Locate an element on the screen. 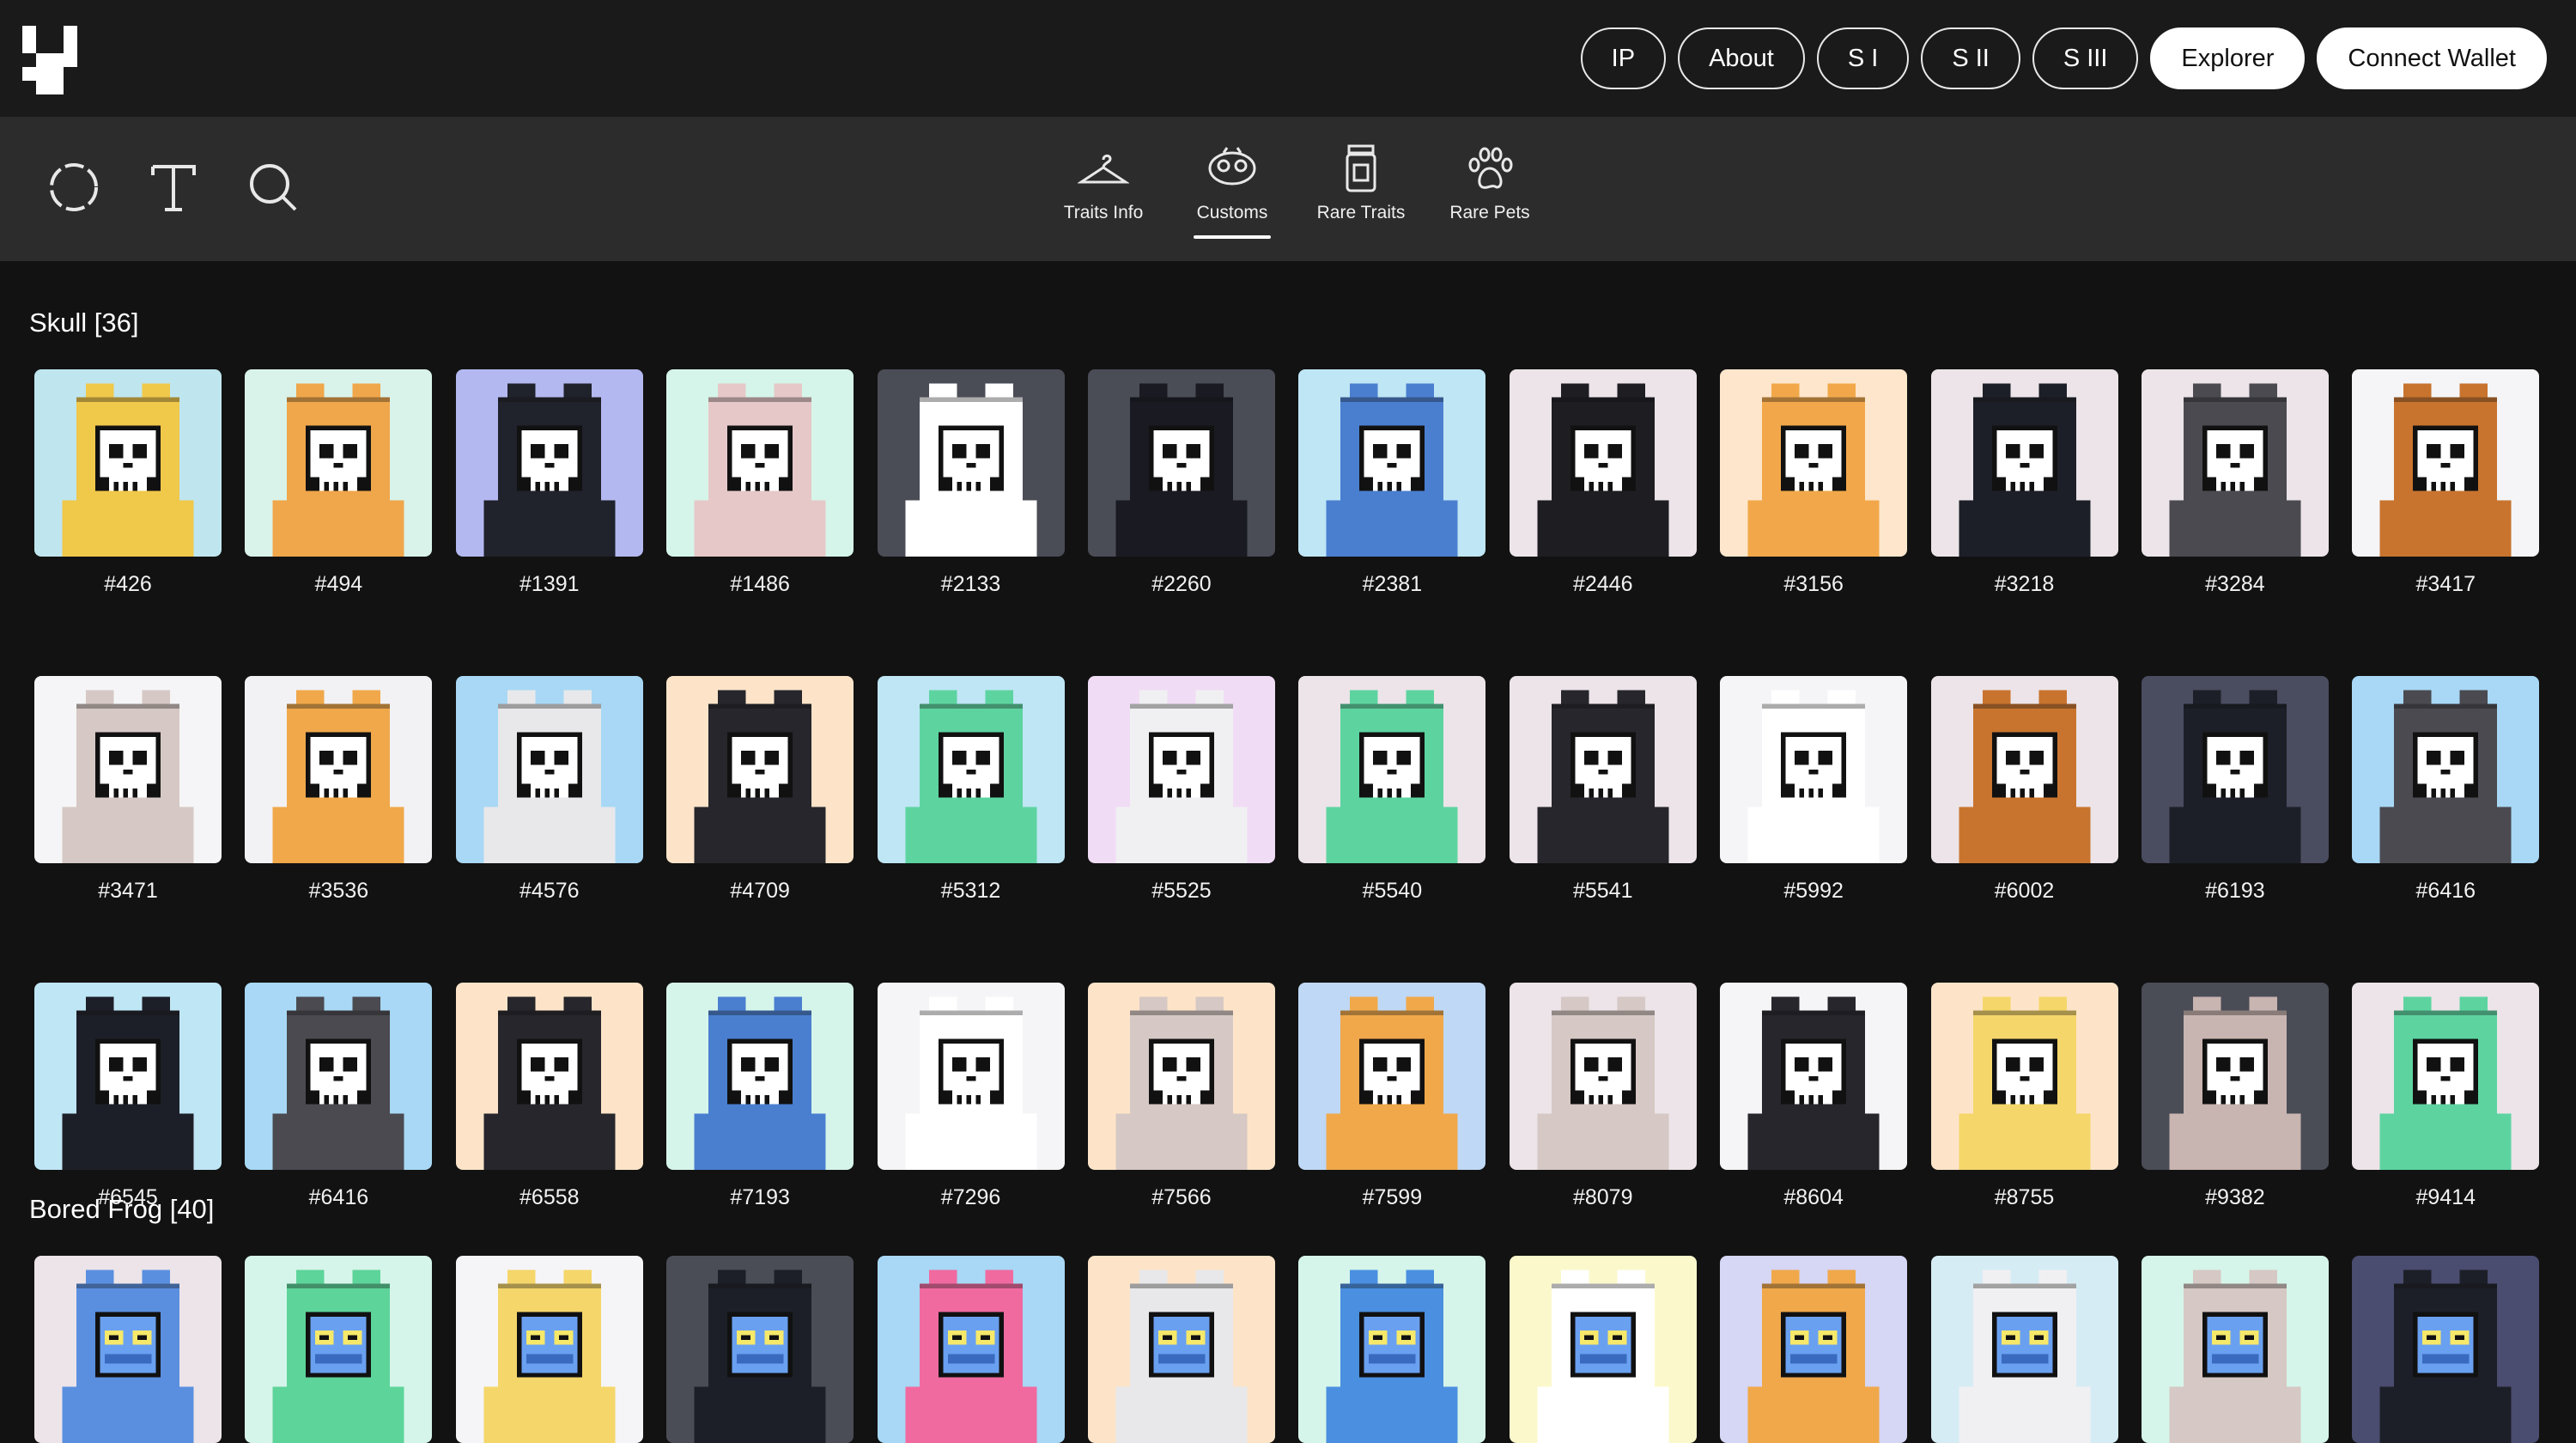  nft-card: #7296 is located at coordinates (971, 1096).